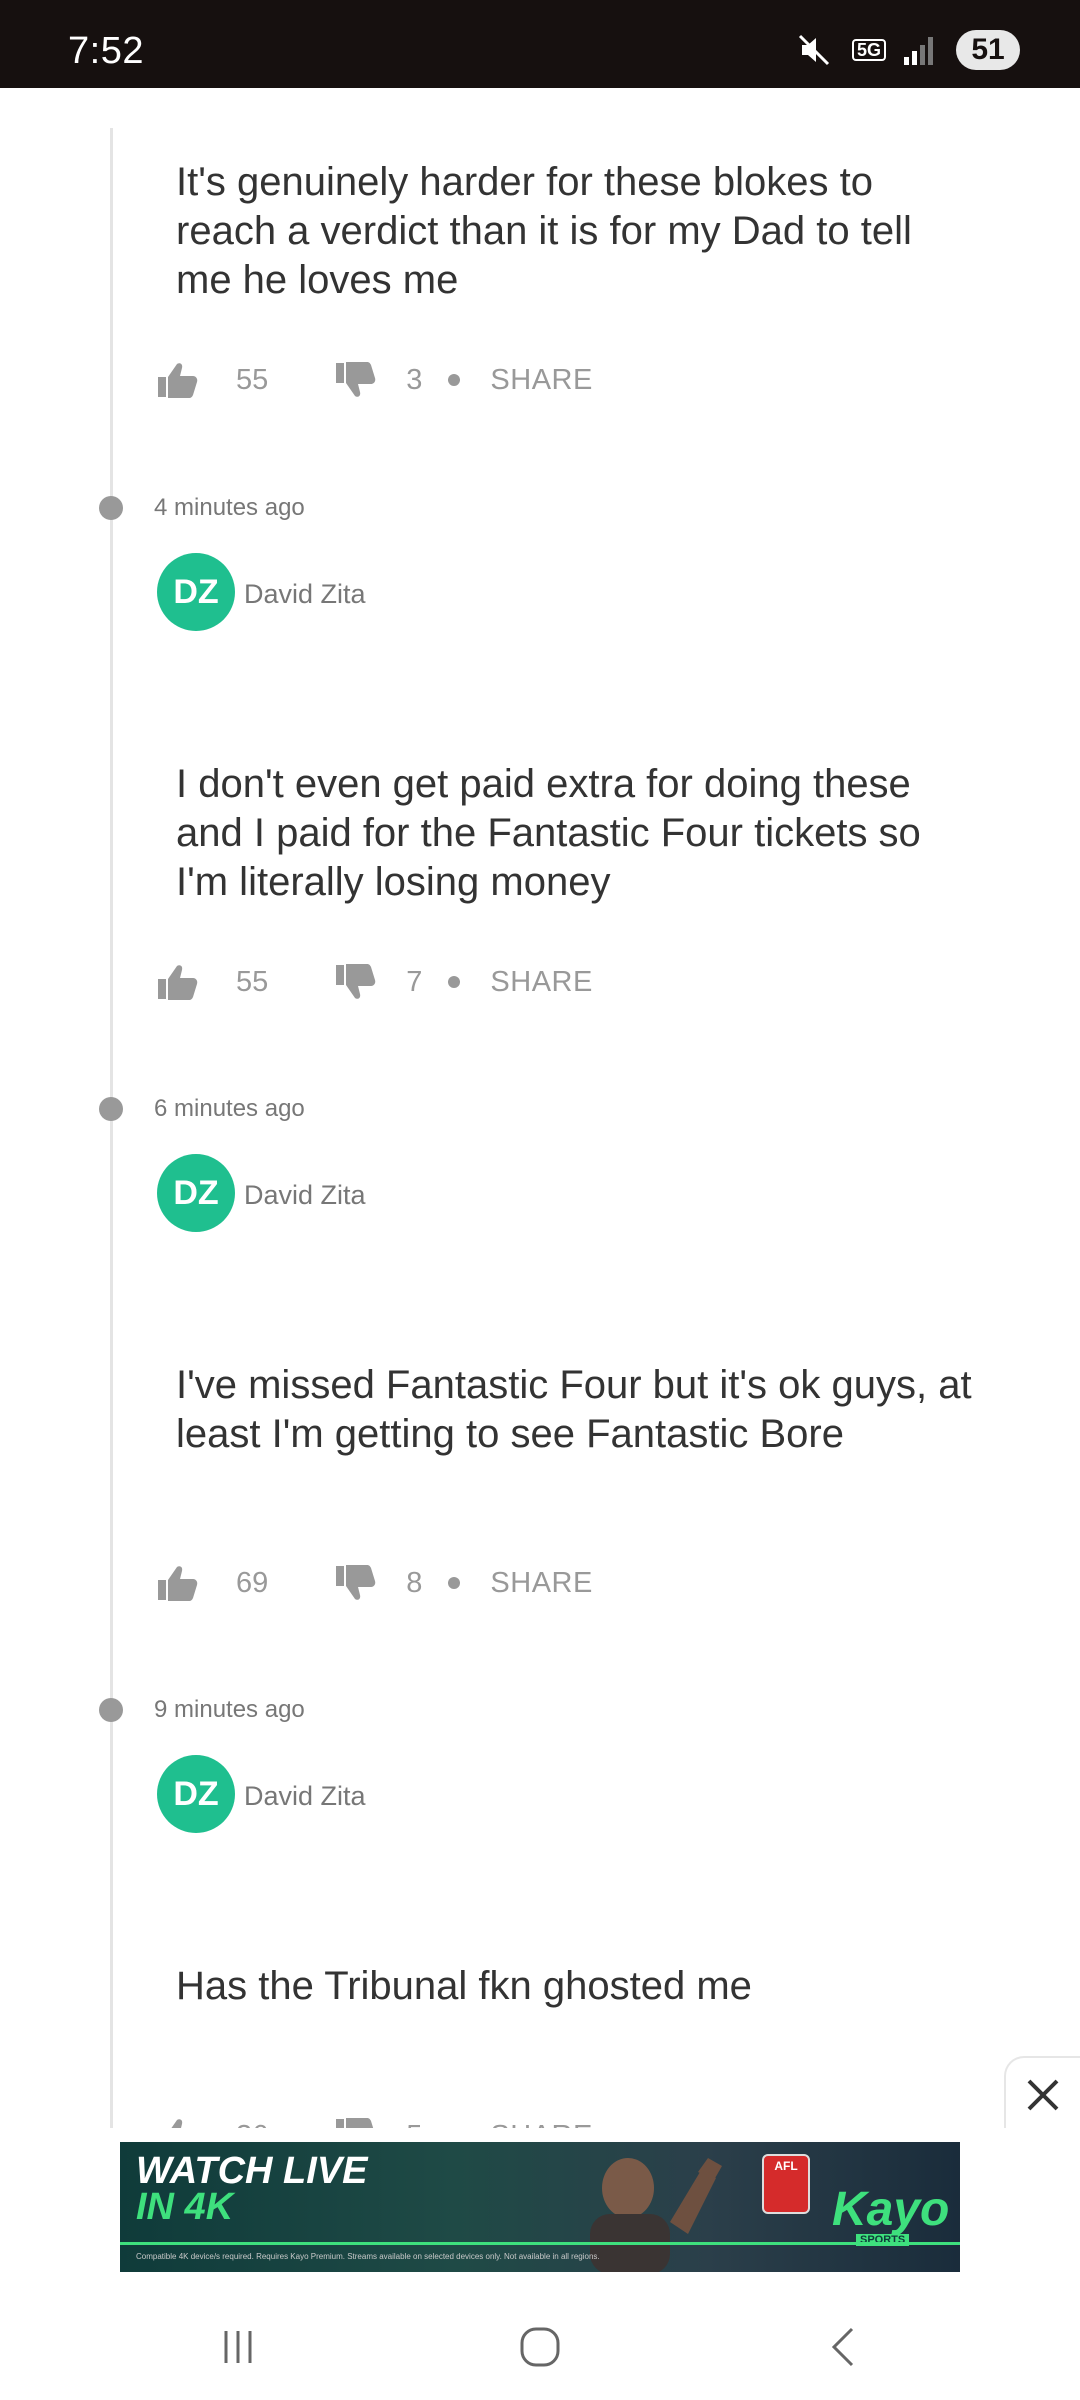 The image size is (1080, 2400). What do you see at coordinates (786, 2184) in the screenshot?
I see `afl-badge: AFL` at bounding box center [786, 2184].